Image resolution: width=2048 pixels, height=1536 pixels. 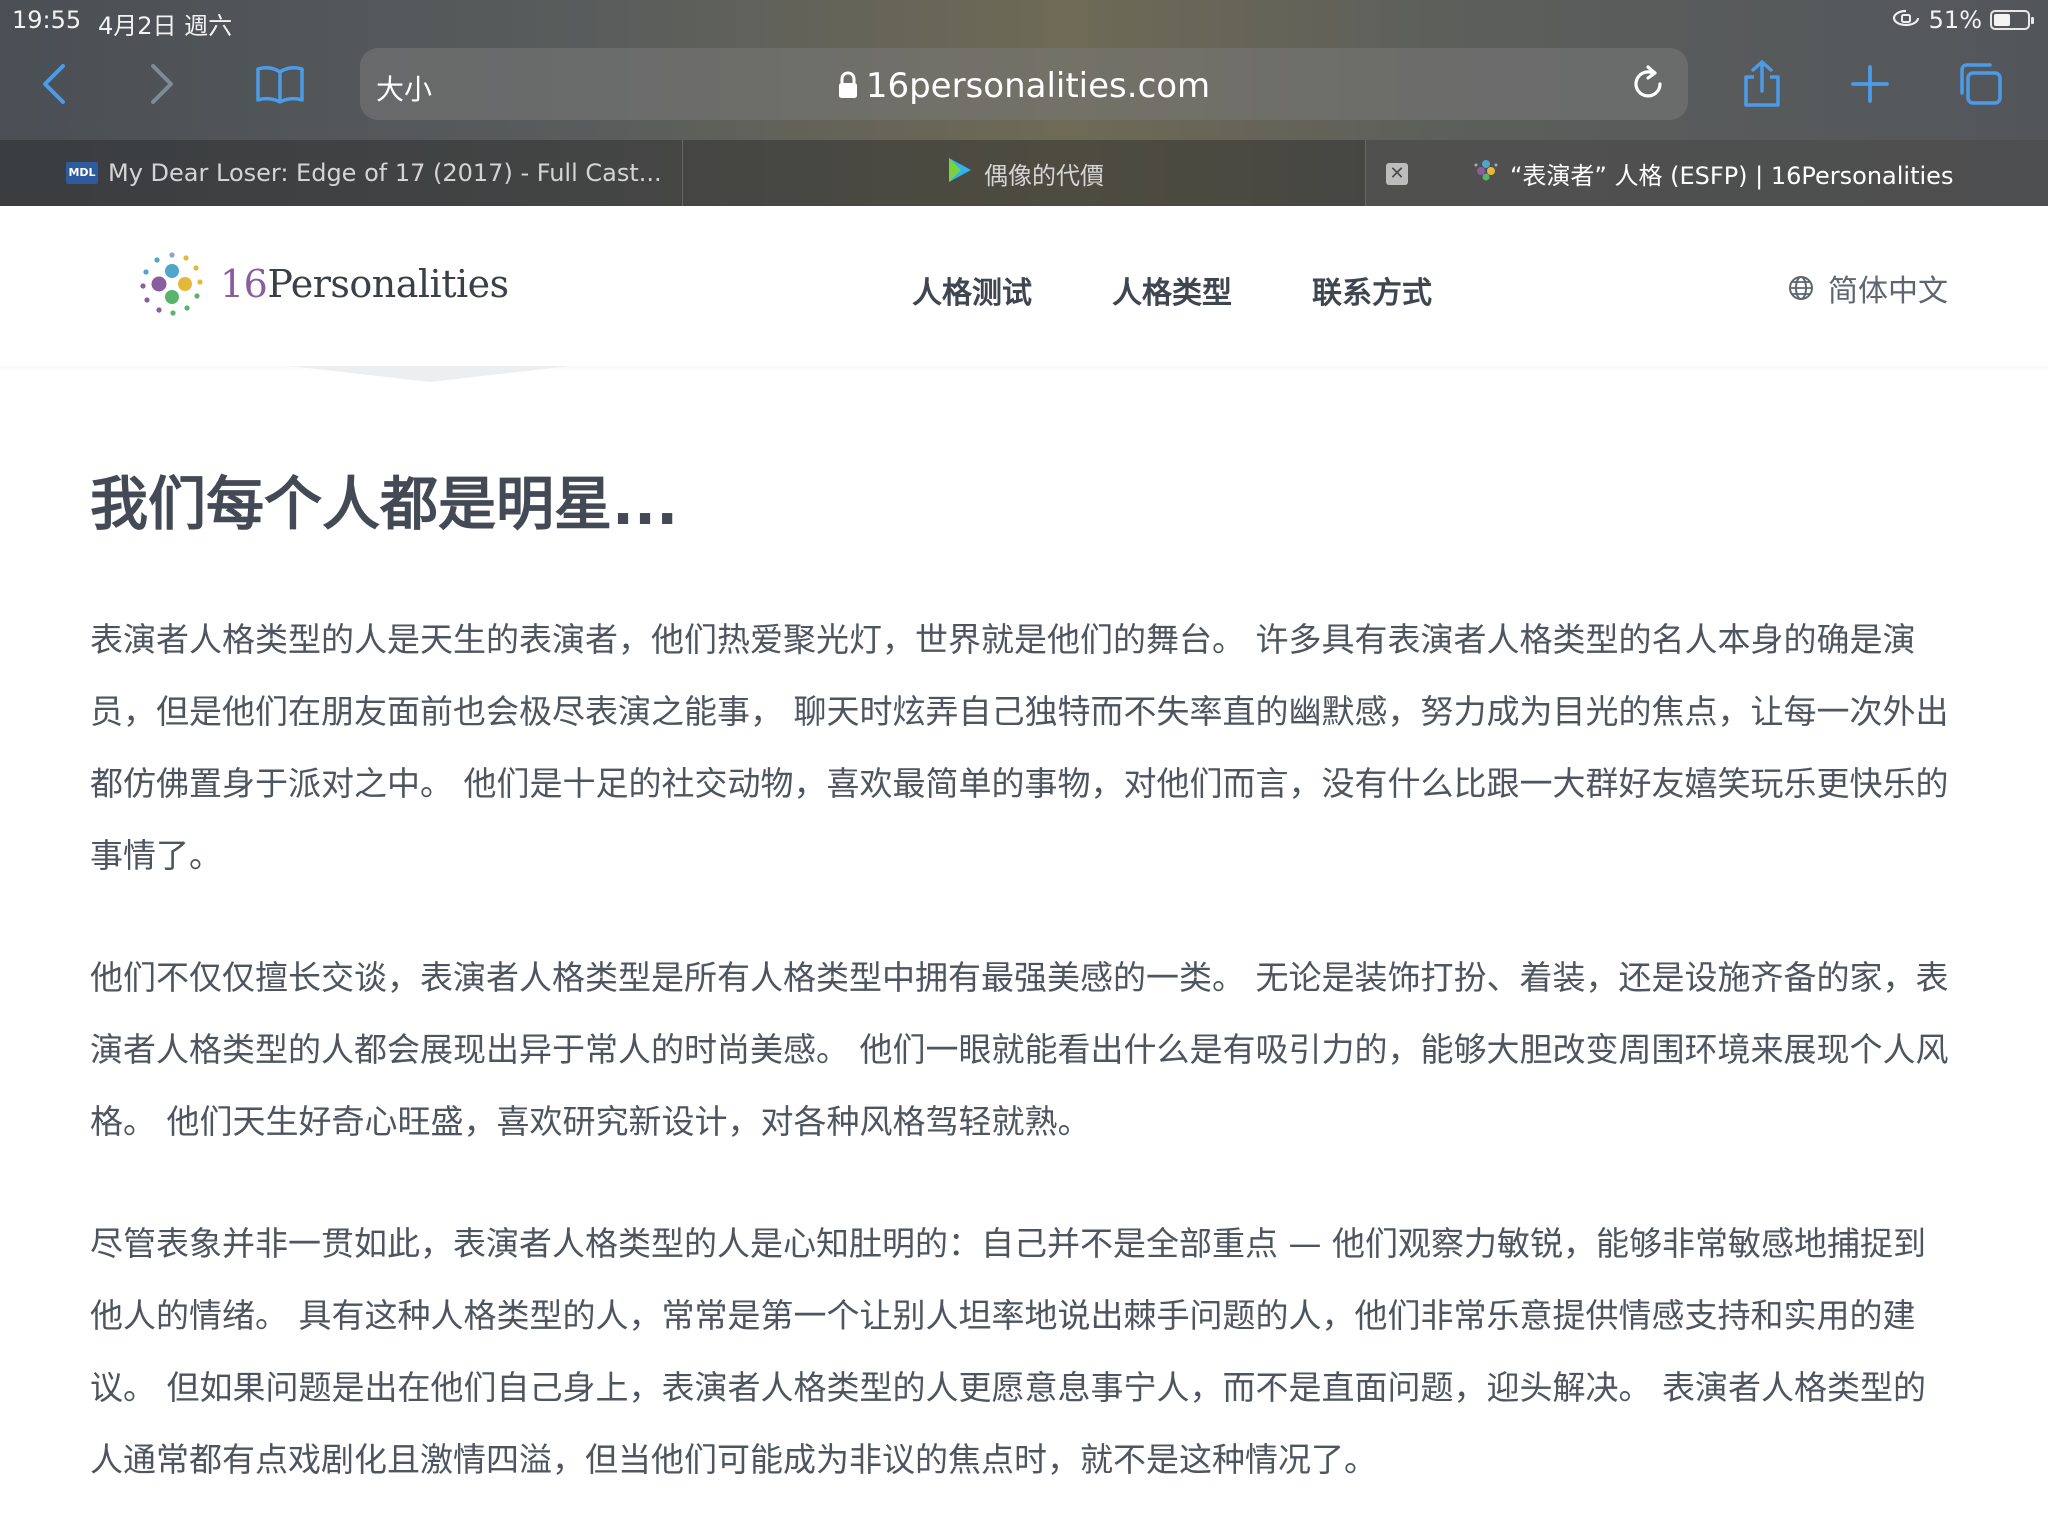 I want to click on 16p-logo-icon, so click(x=1486, y=173).